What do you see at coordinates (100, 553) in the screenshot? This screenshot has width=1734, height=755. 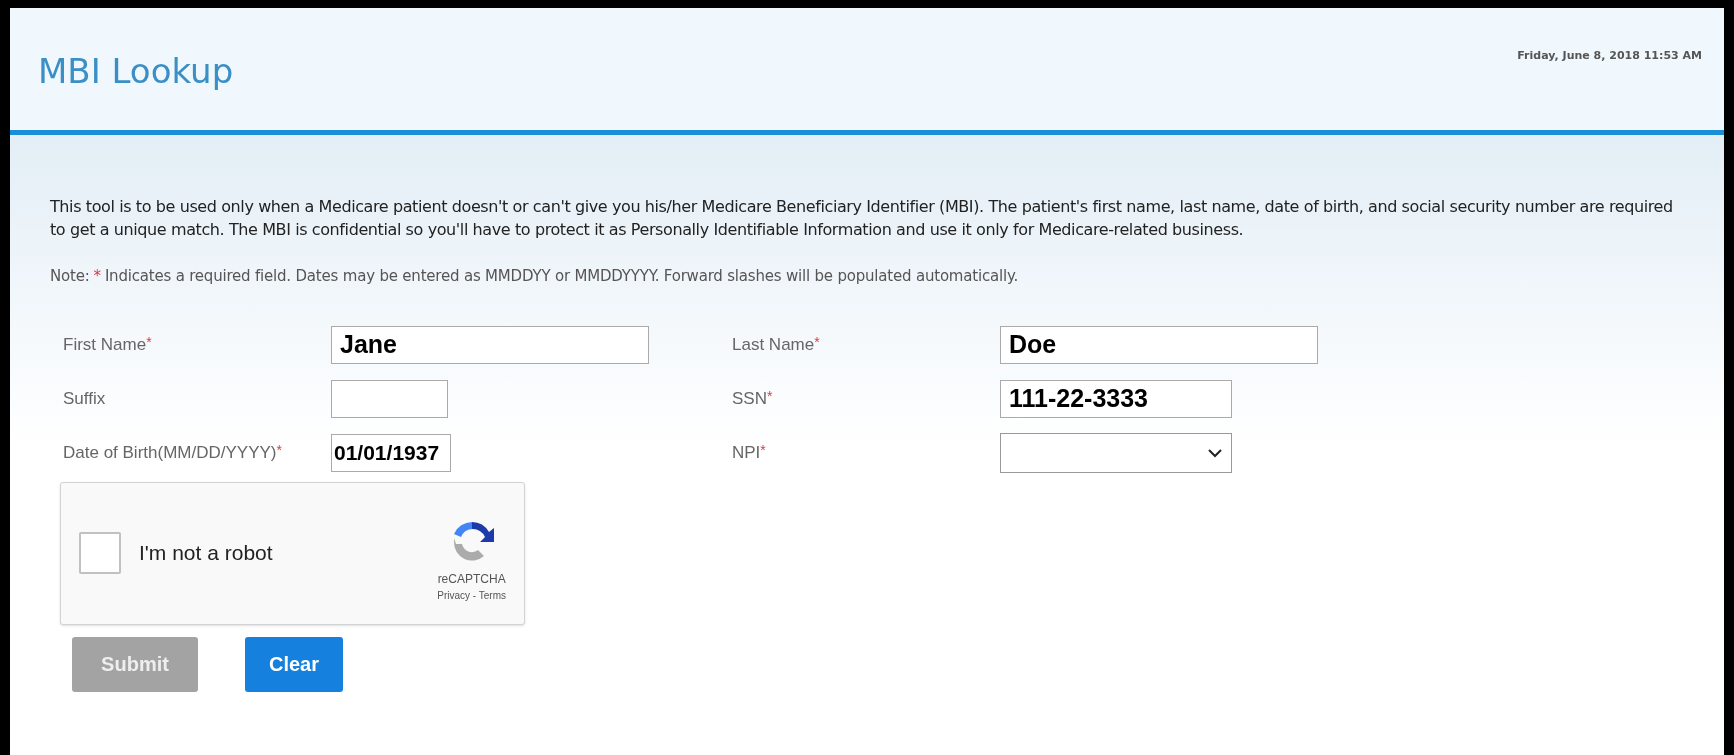 I see `captcha-checkbox` at bounding box center [100, 553].